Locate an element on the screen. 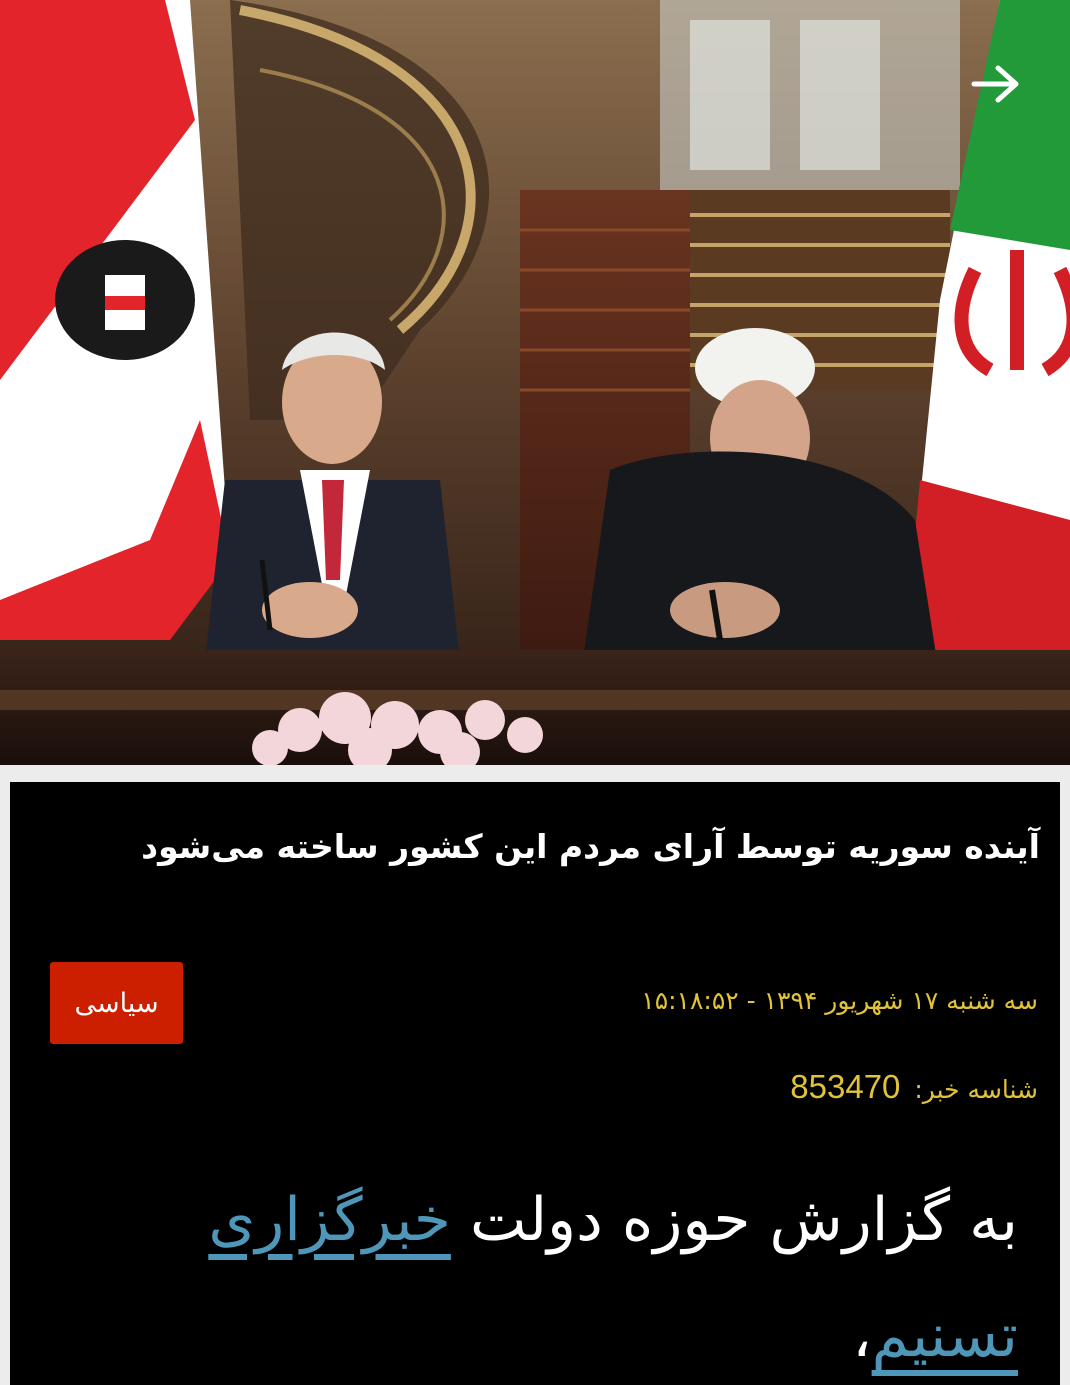 The width and height of the screenshot is (1070, 1385). news-id: شناسه خبر: 853470 is located at coordinates (914, 1087).